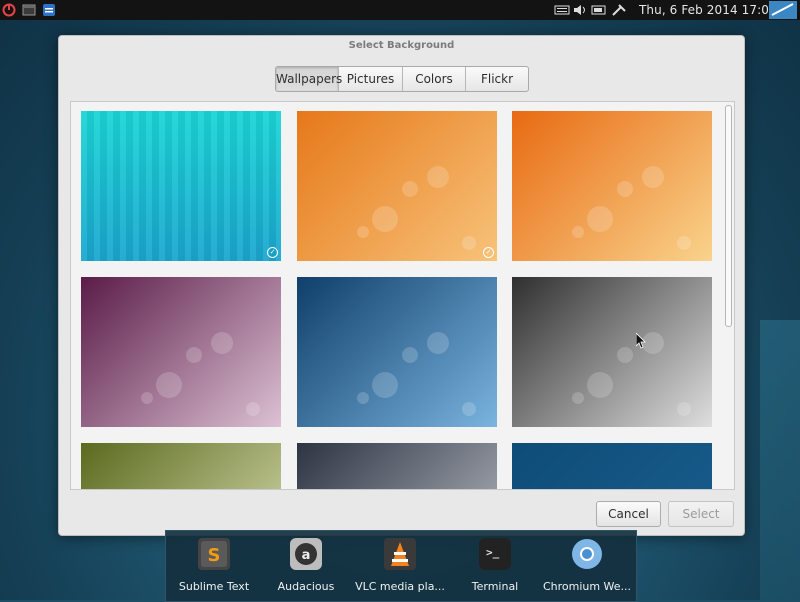  I want to click on svg-text: S, so click(214, 555).